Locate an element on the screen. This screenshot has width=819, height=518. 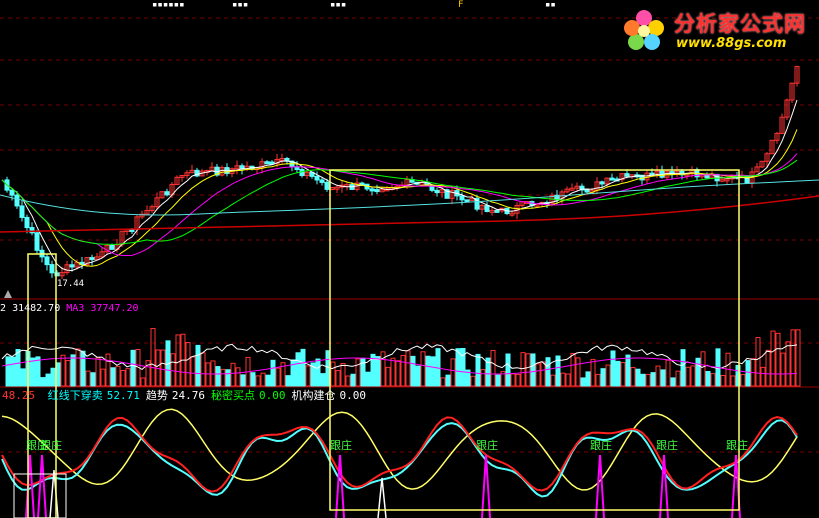
ma2-value: 31482.70 is located at coordinates (36, 308).